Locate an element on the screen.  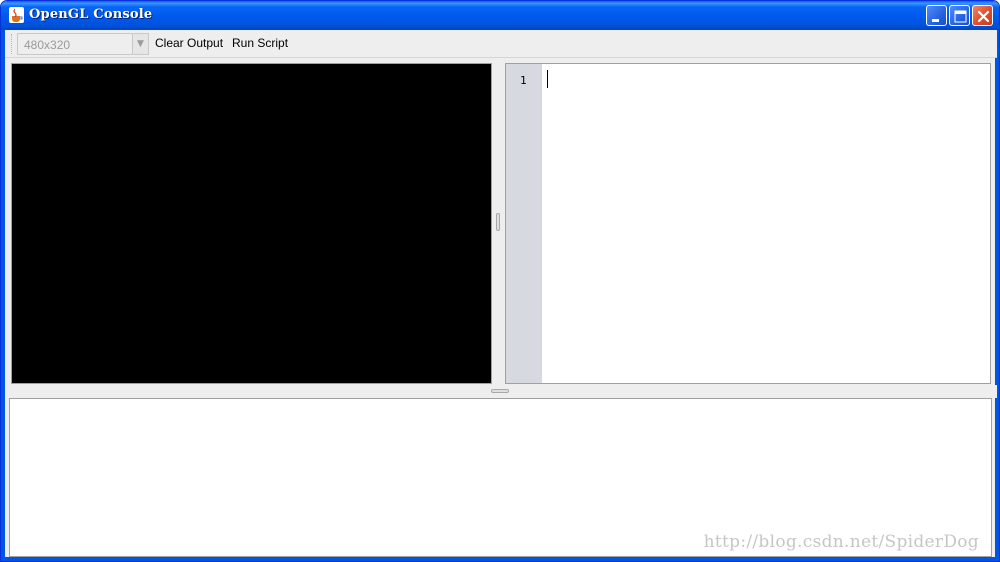
close-icon is located at coordinates (983, 16).